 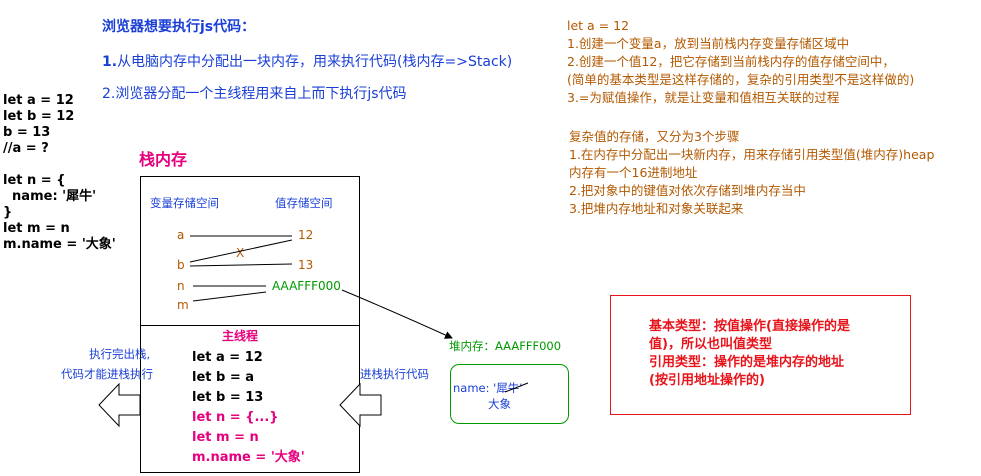 I want to click on exit-stack-arrow-icon, so click(x=119, y=405).